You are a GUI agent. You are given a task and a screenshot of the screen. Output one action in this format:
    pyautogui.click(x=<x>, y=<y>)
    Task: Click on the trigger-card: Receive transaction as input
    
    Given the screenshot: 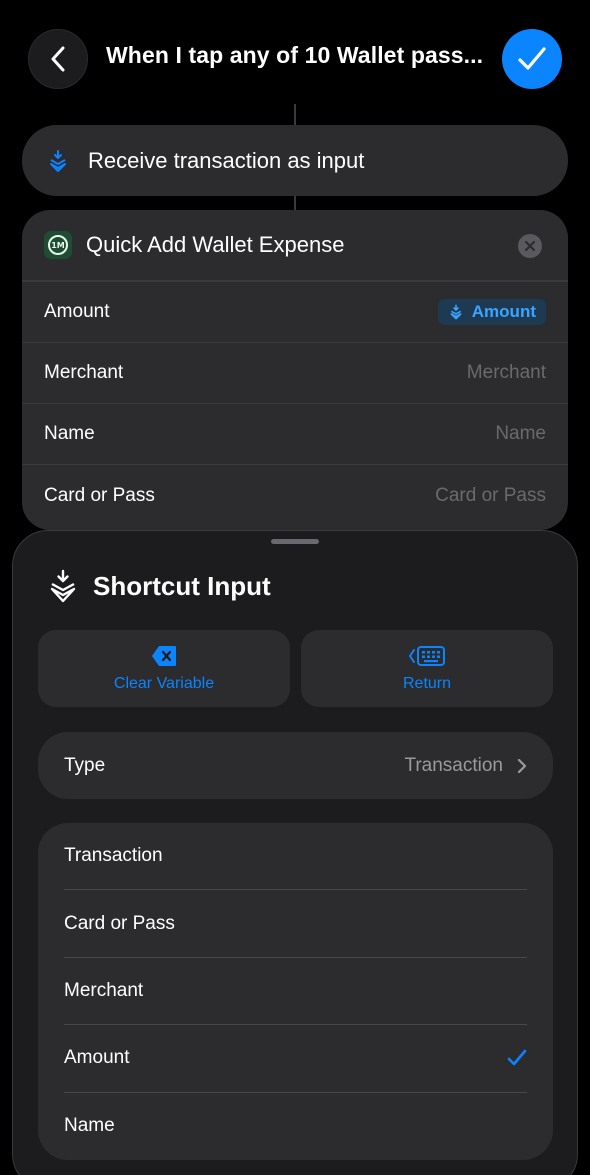 What is the action you would take?
    pyautogui.click(x=295, y=160)
    